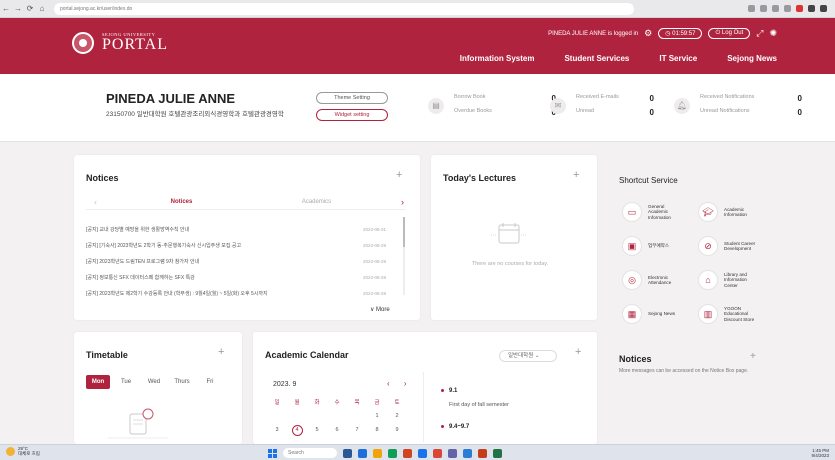 This screenshot has width=835, height=460. What do you see at coordinates (392, 453) in the screenshot?
I see `edge-icon` at bounding box center [392, 453].